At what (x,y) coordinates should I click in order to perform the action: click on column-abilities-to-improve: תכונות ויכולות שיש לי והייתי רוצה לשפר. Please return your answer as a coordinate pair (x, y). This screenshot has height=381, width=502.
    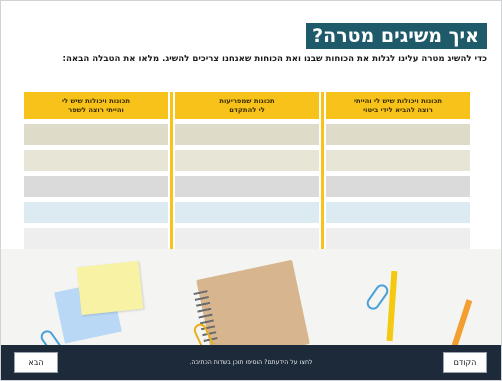
    Looking at the image, I should click on (96, 172).